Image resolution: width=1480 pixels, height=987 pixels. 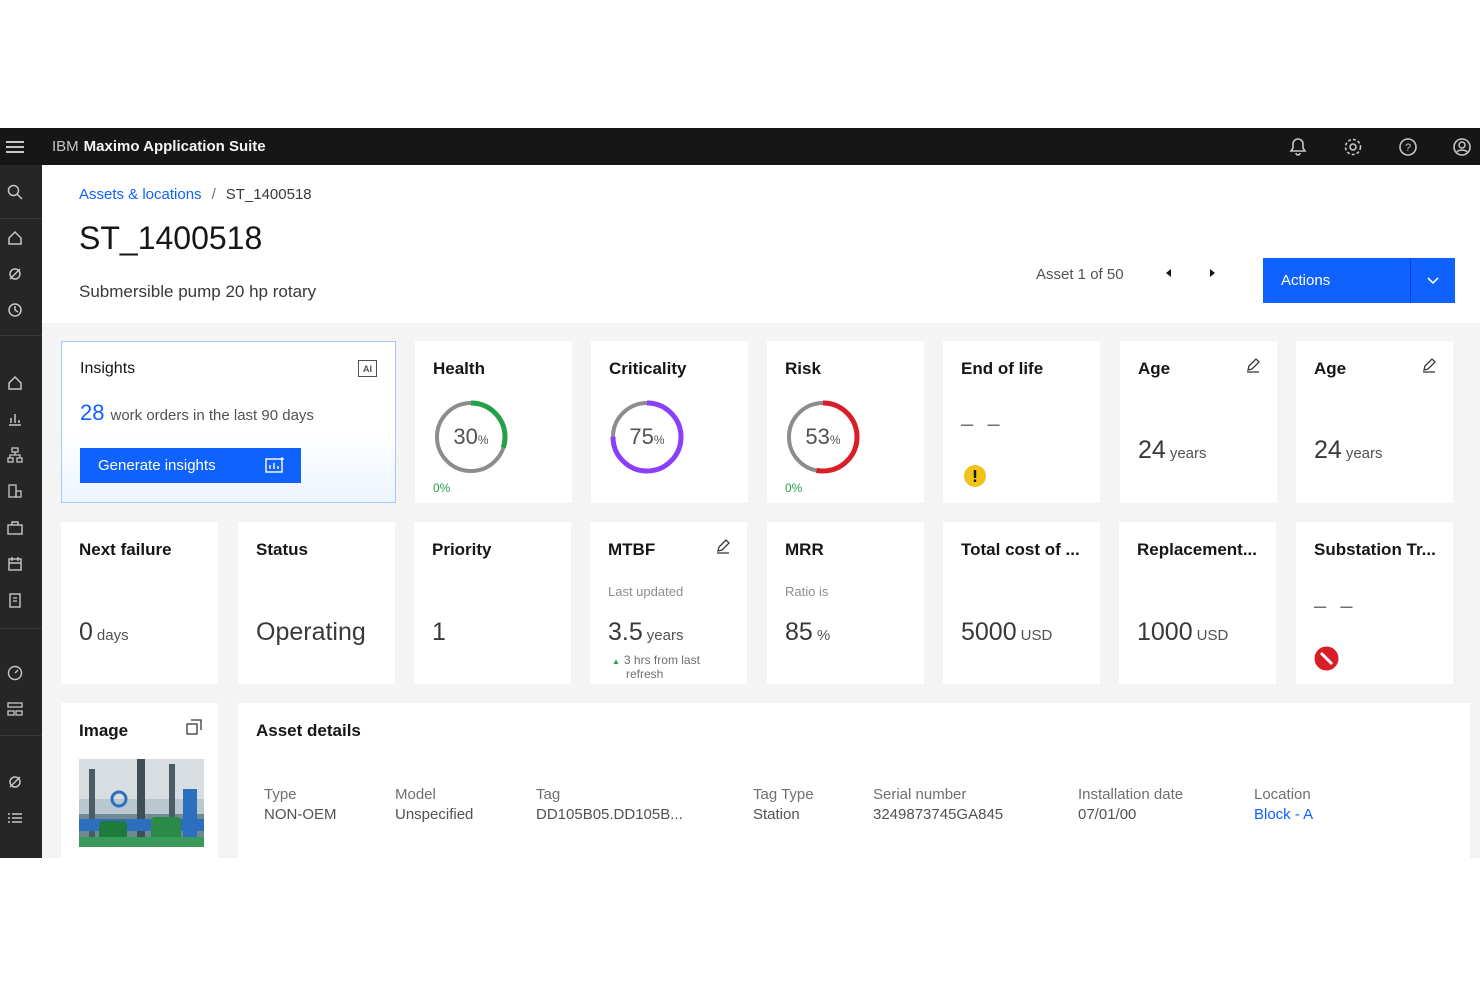 I want to click on settings-icon, so click(x=1353, y=146).